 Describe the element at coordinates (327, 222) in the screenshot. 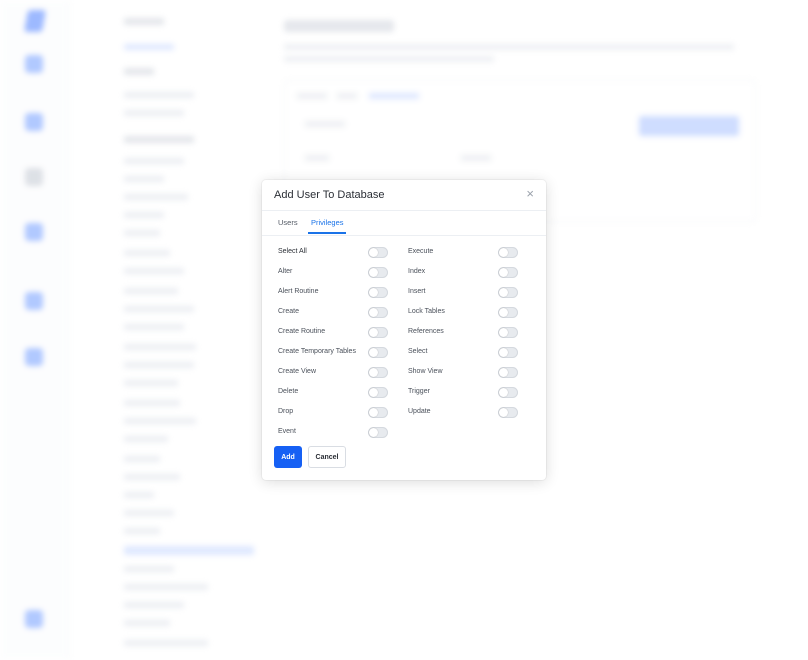

I see `tab-privileges: Privileges` at that location.